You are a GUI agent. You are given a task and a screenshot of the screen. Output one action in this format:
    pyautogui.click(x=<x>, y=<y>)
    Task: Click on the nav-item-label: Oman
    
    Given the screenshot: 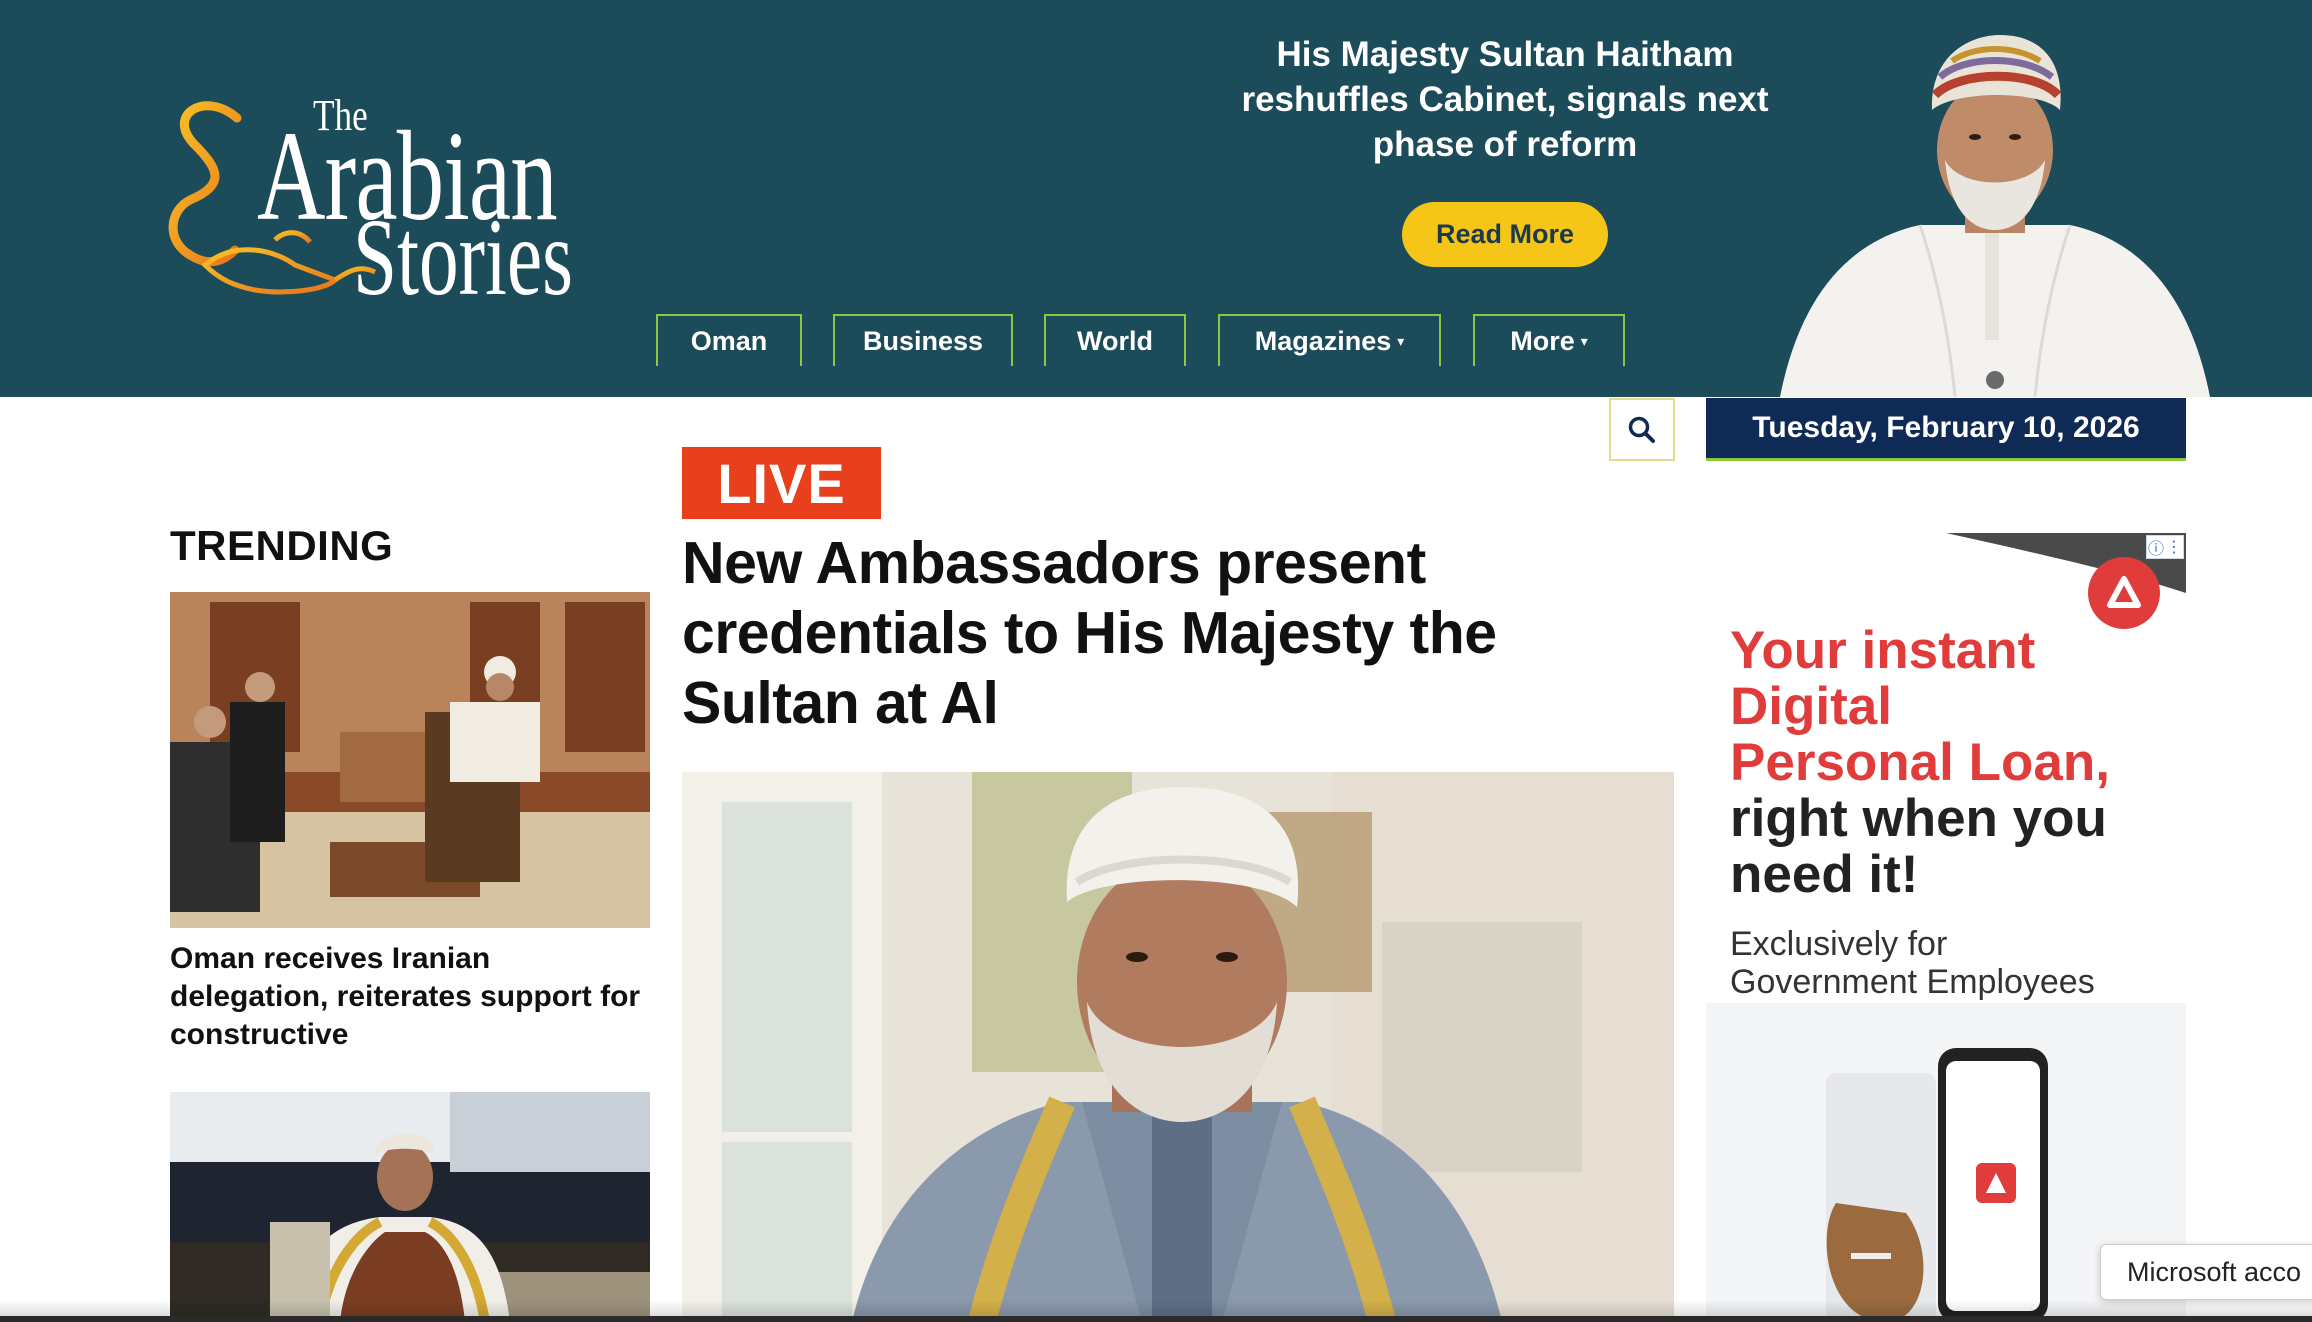 What is the action you would take?
    pyautogui.click(x=729, y=340)
    